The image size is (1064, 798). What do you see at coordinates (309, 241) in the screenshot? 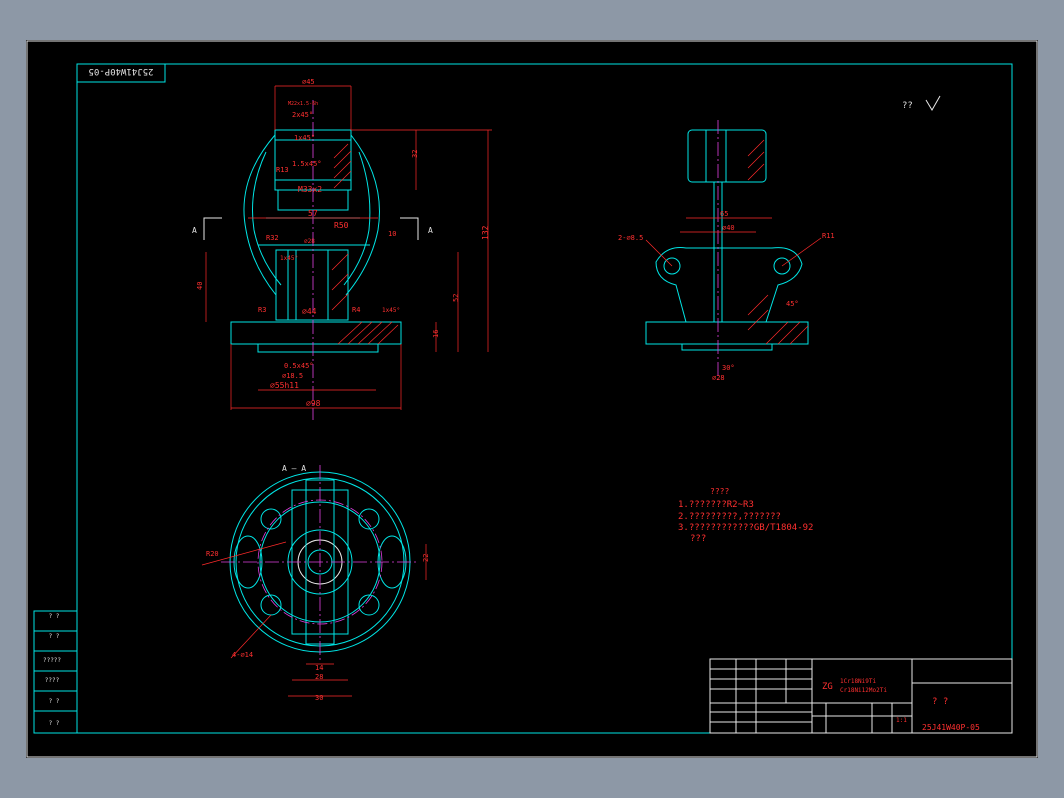
I see `dim-phi28: ⌀28` at bounding box center [309, 241].